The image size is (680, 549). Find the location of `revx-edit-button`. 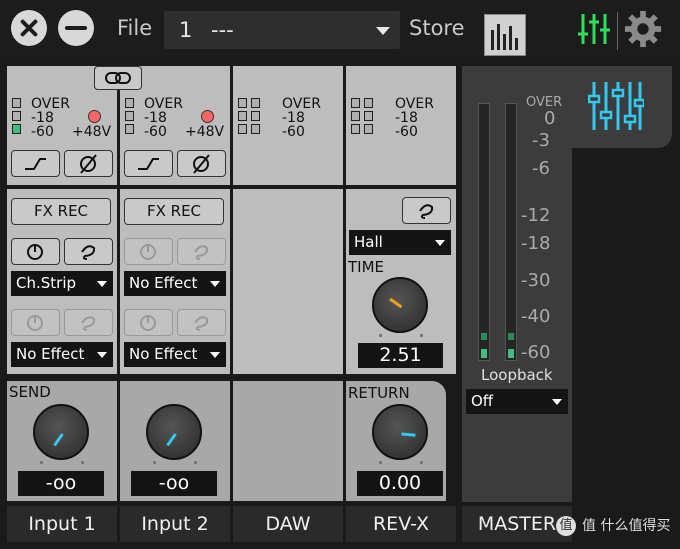

revx-edit-button is located at coordinates (426, 210).